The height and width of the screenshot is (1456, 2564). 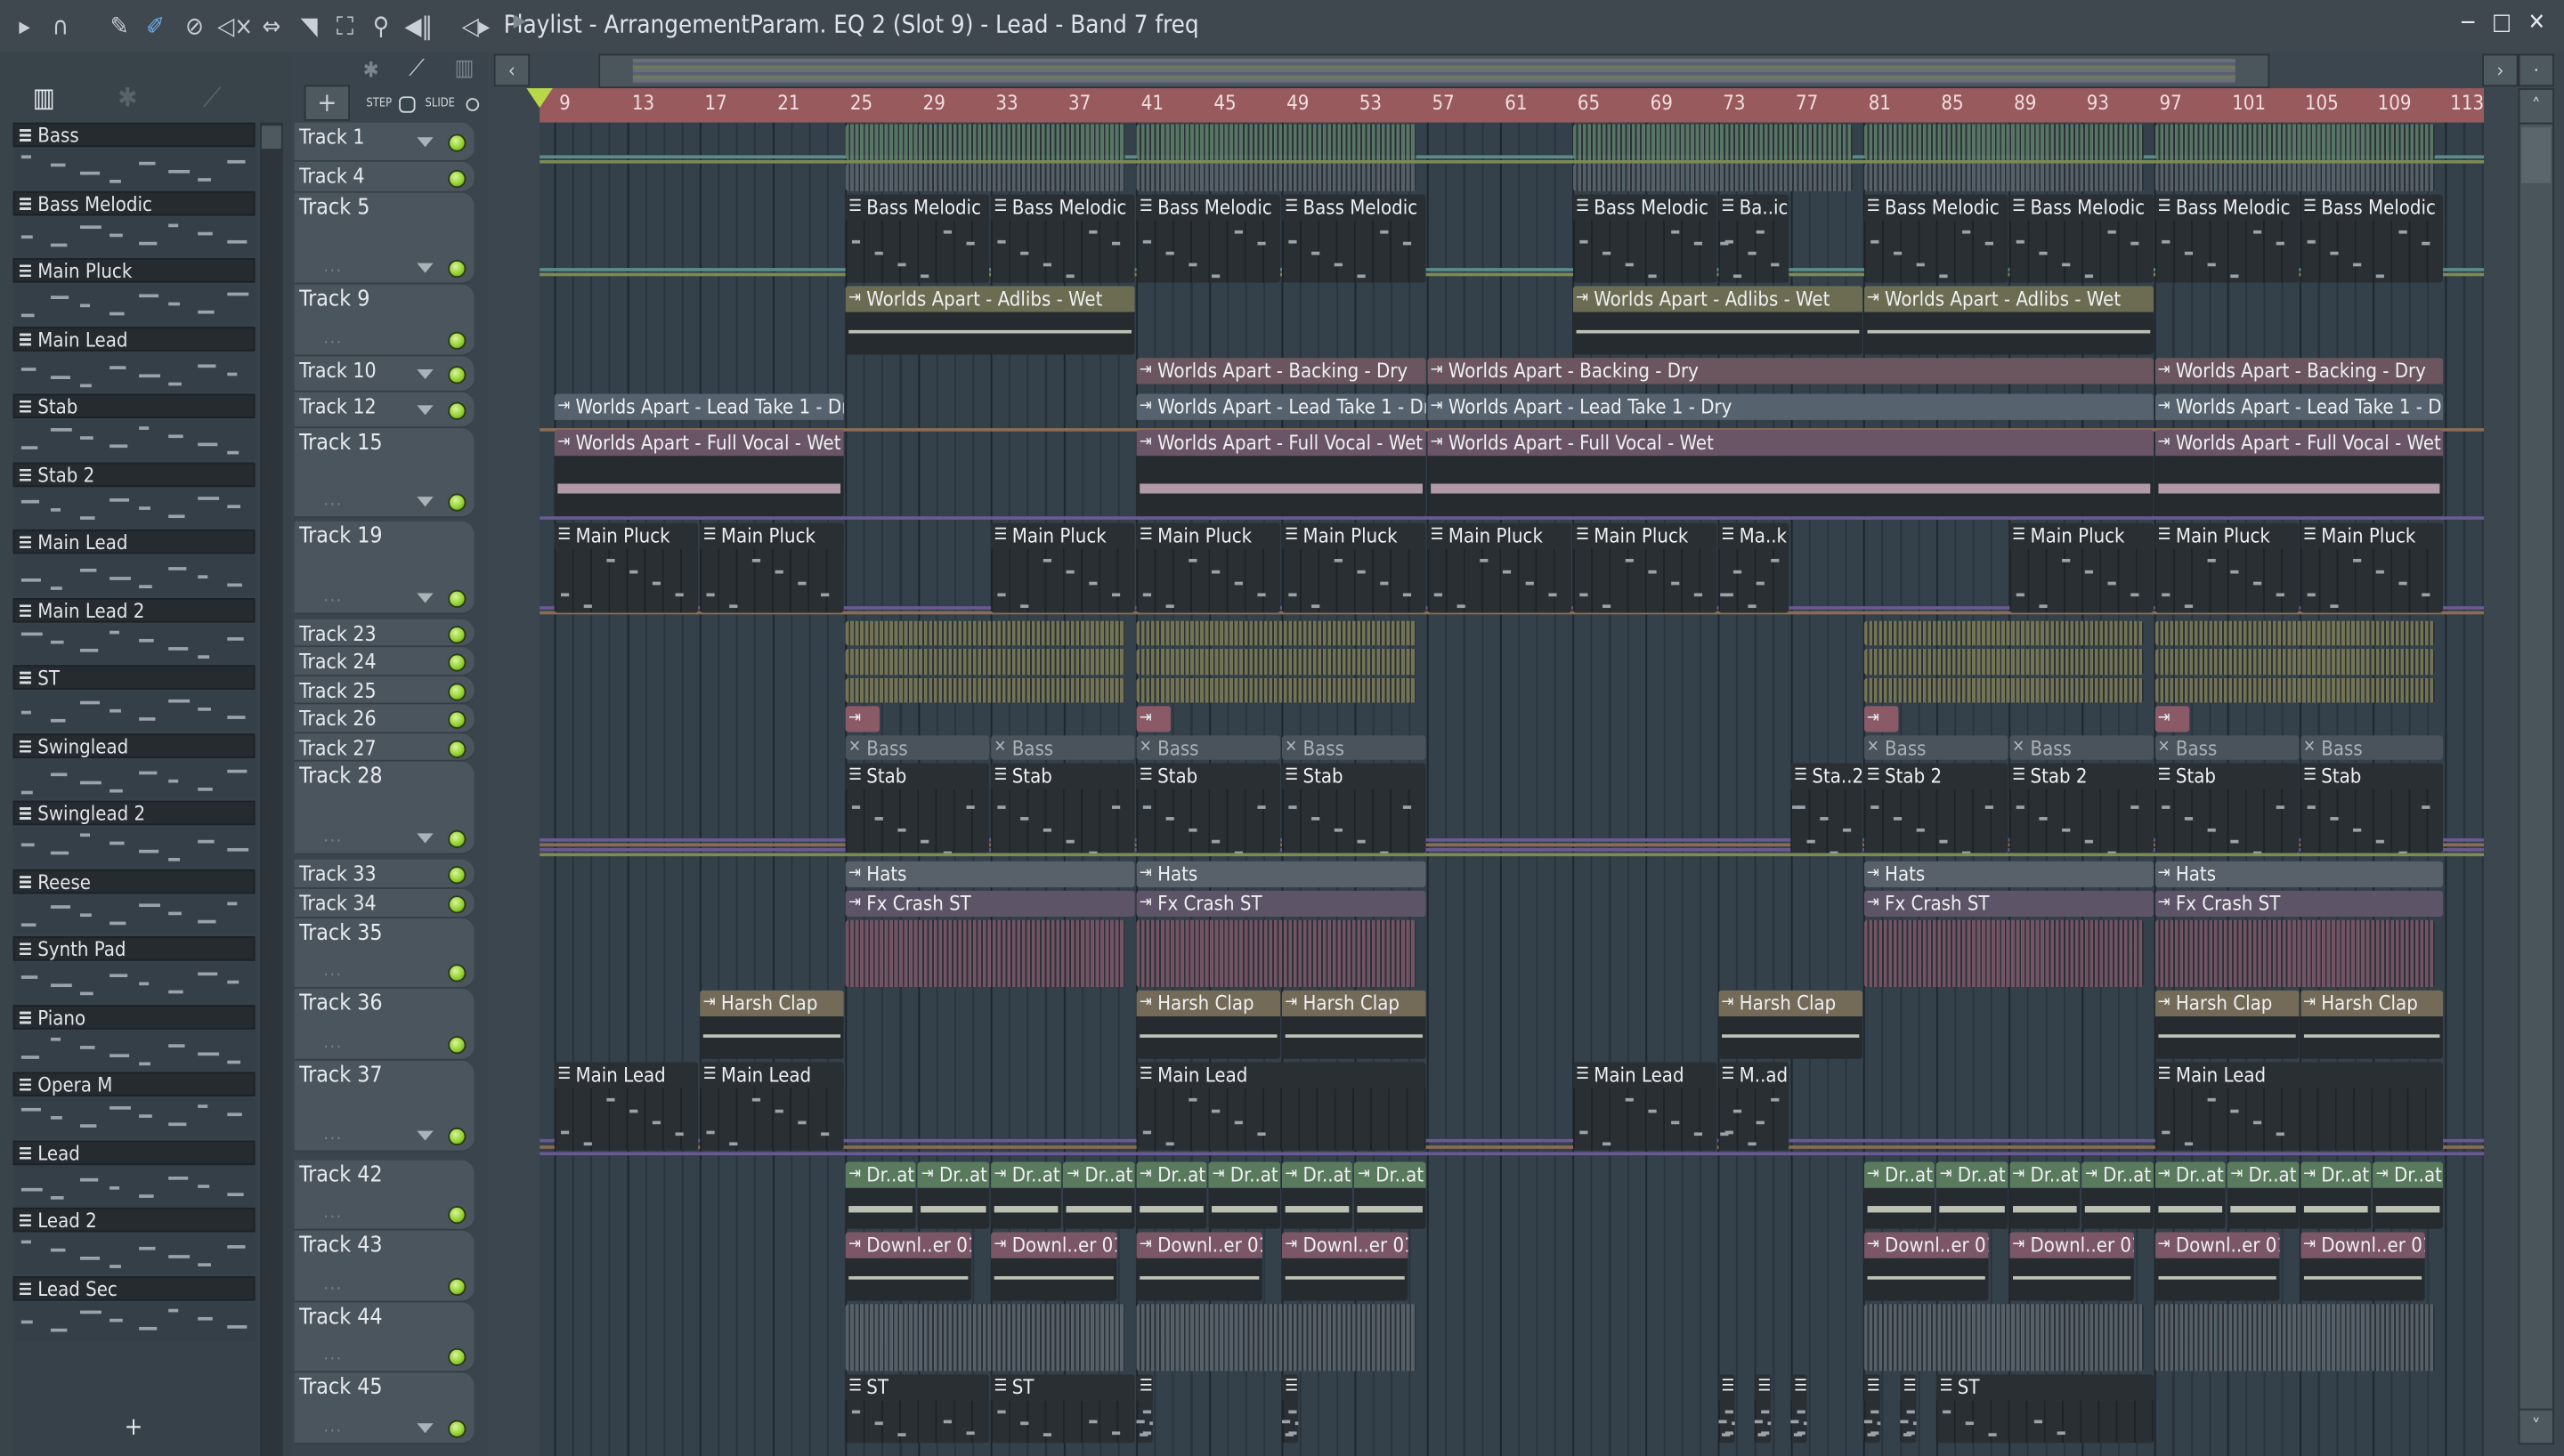 I want to click on audio-wave-icon: ✱, so click(x=127, y=97).